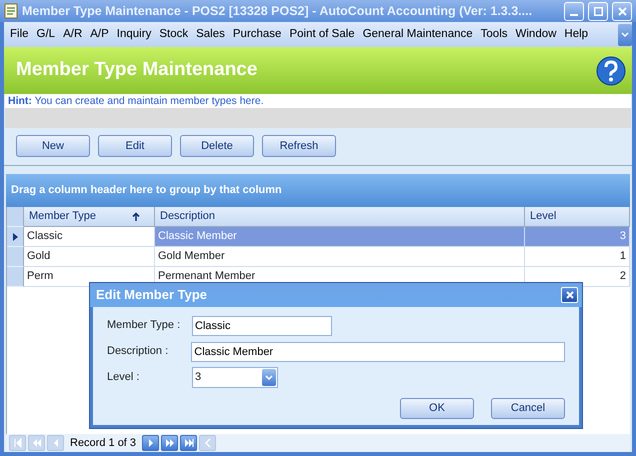 The image size is (636, 456). I want to click on table-cell: Classic Member, so click(340, 237).